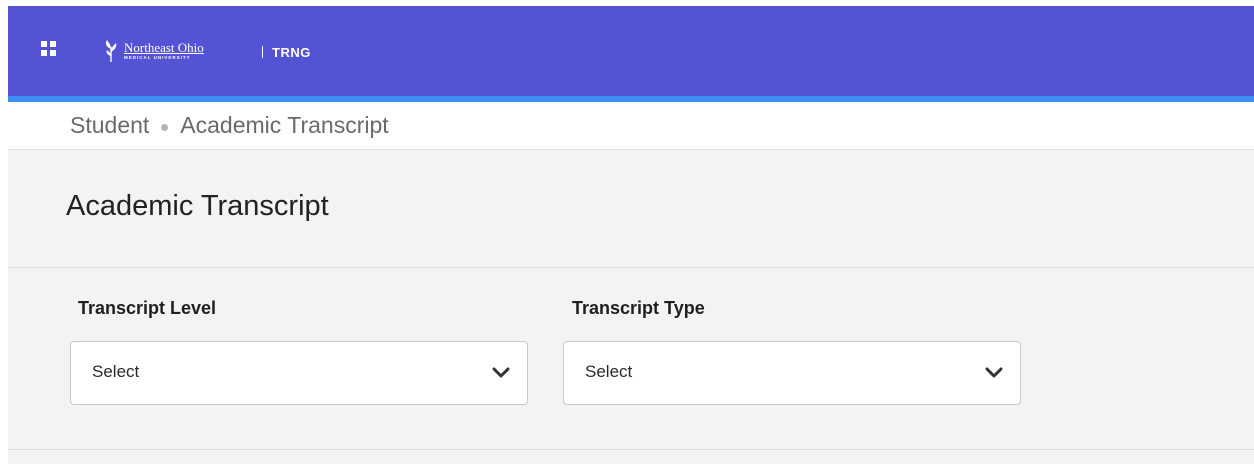 Image resolution: width=1254 pixels, height=464 pixels. What do you see at coordinates (111, 51) in the screenshot?
I see `torch-leaf-icon` at bounding box center [111, 51].